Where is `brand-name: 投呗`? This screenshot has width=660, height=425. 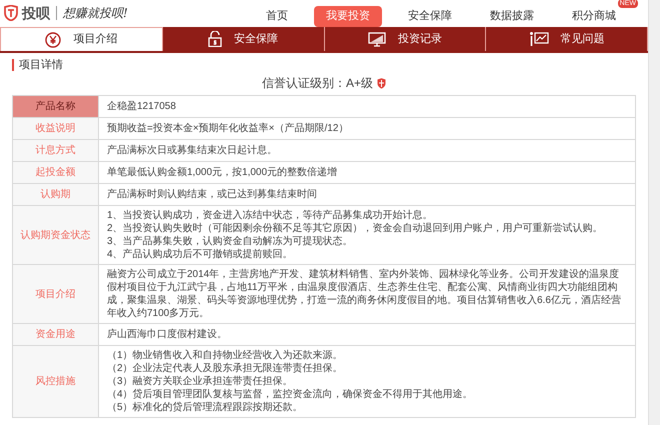 brand-name: 投呗 is located at coordinates (36, 13).